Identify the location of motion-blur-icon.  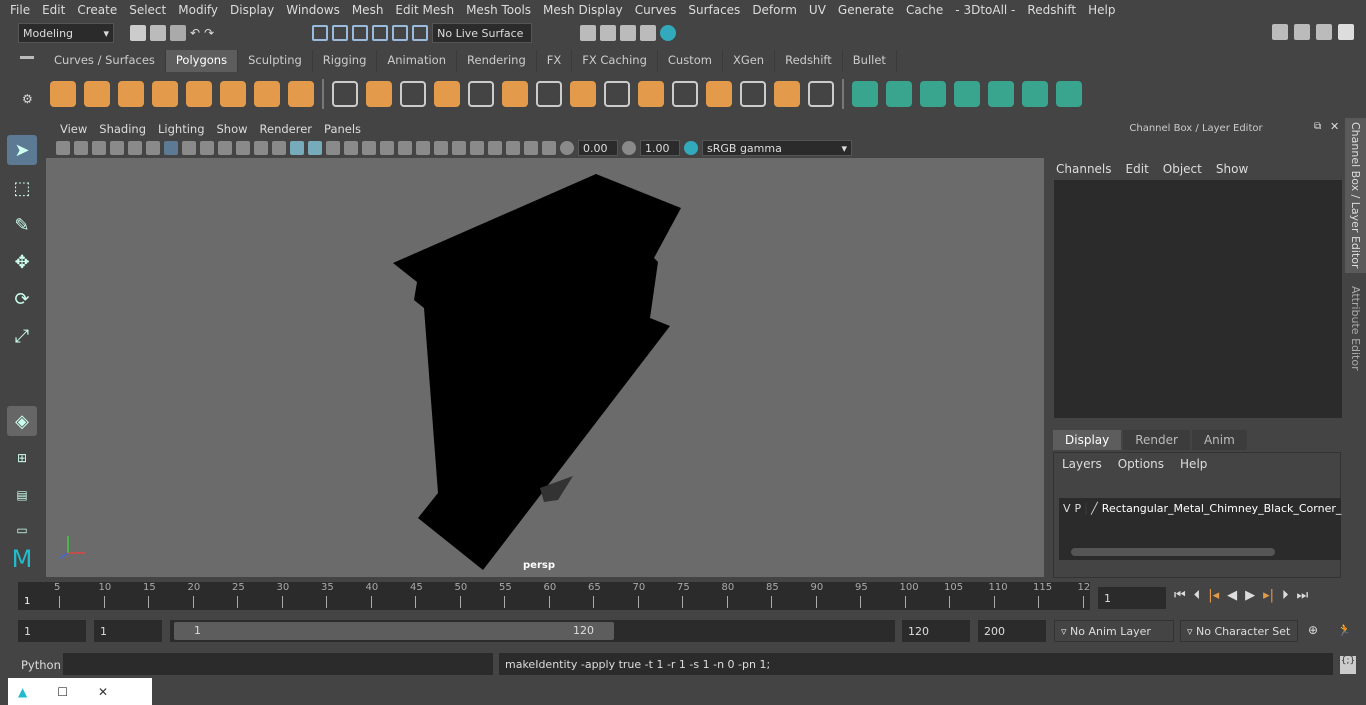
(477, 148).